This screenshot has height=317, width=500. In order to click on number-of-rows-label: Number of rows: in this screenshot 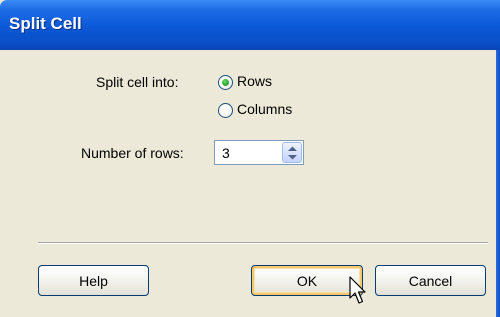, I will do `click(132, 153)`.